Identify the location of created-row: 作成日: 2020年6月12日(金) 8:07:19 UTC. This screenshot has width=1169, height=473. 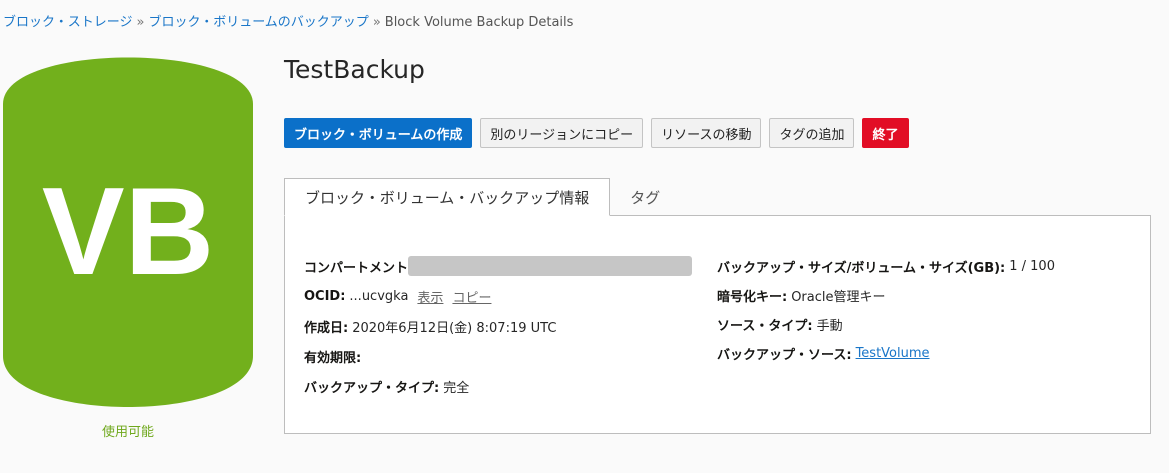
(498, 326).